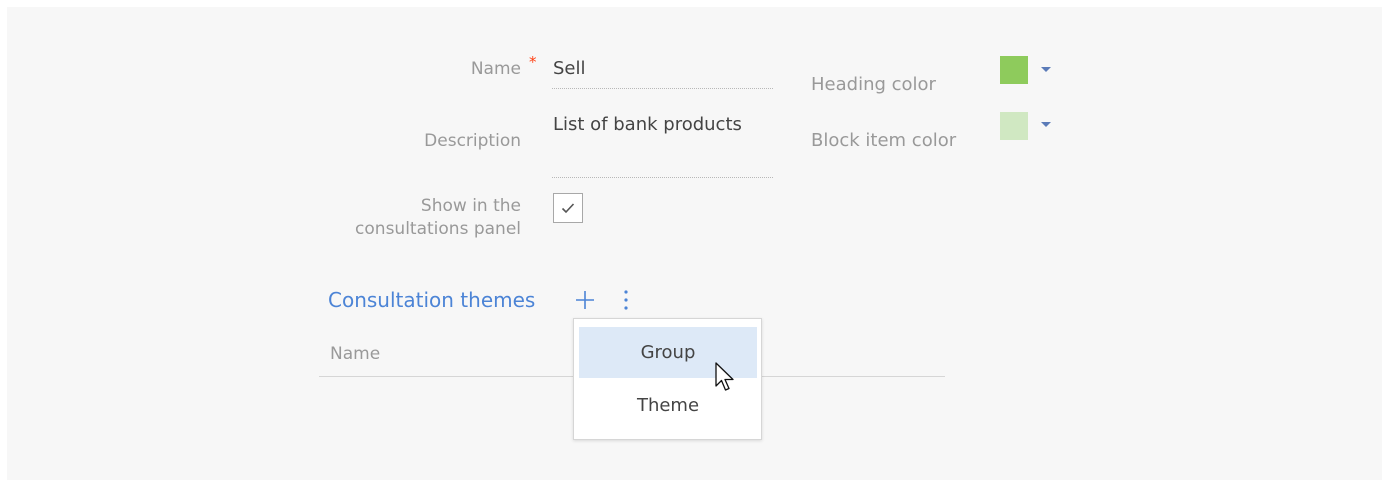 This screenshot has height=485, width=1387. I want to click on show-in-panel-label-line2: consultations panel, so click(438, 229).